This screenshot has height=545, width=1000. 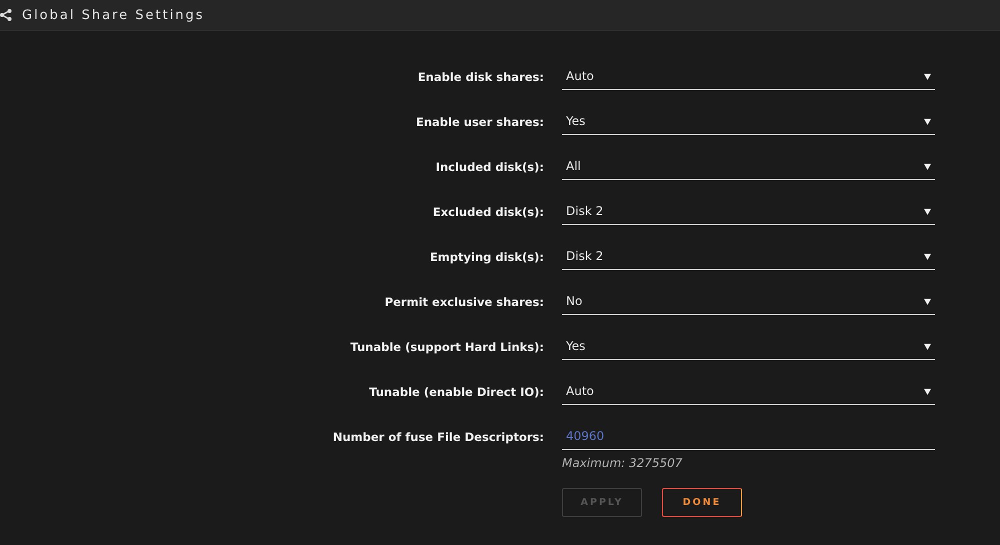 What do you see at coordinates (438, 436) in the screenshot?
I see `field-label: Number of fuse File Descriptors:` at bounding box center [438, 436].